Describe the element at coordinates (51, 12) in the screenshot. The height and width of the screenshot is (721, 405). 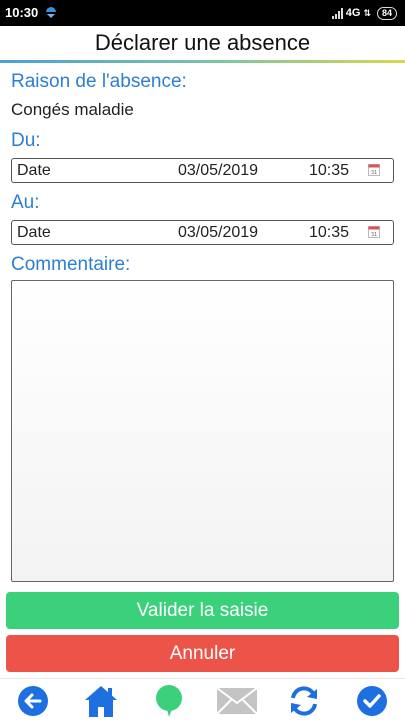
I see `app-notification-icon` at that location.